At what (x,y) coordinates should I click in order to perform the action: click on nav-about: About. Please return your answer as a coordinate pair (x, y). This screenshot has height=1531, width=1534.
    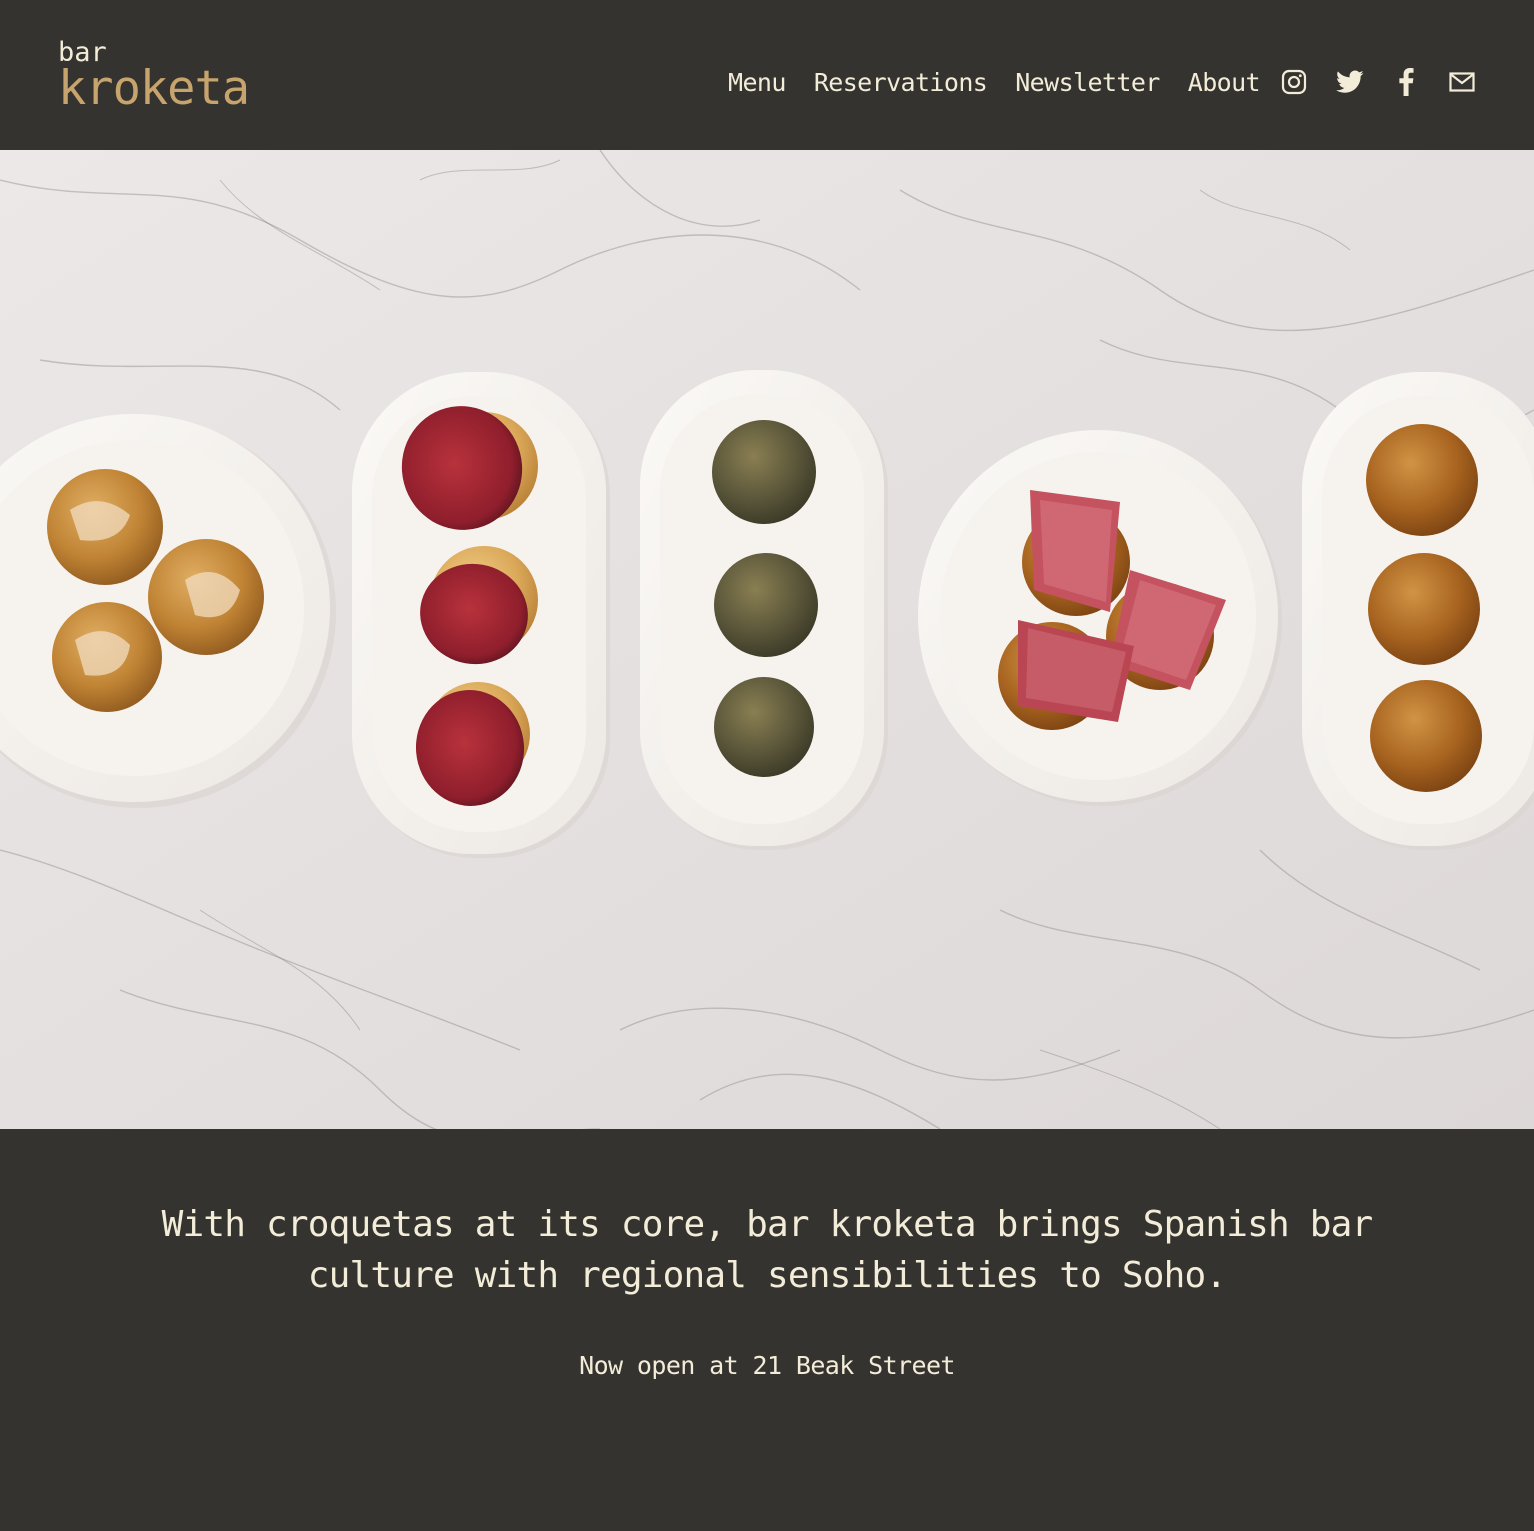
    Looking at the image, I should click on (1224, 82).